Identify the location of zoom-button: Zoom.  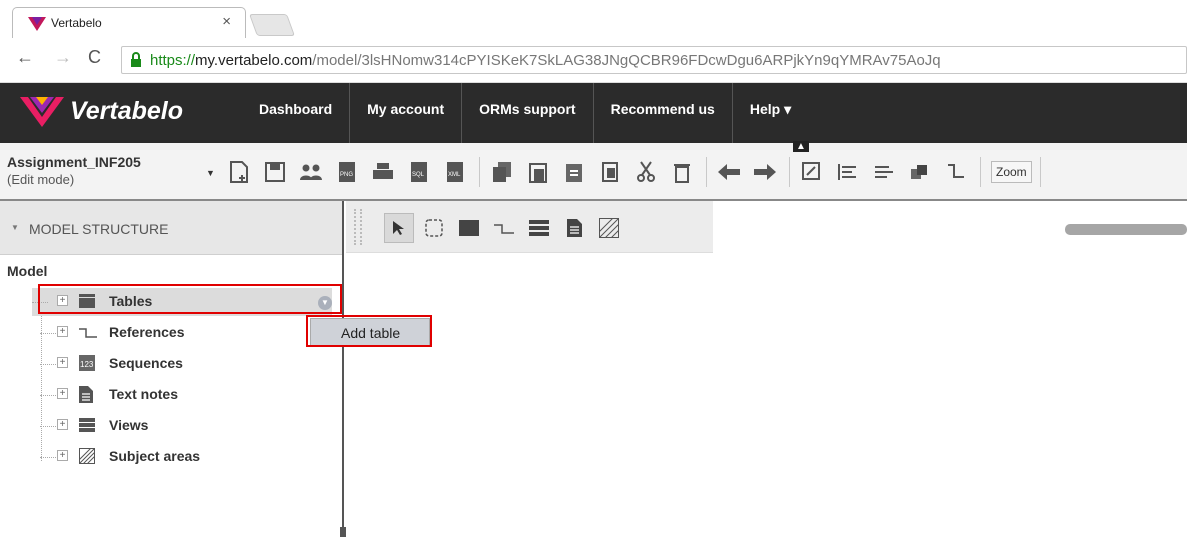
(1011, 172).